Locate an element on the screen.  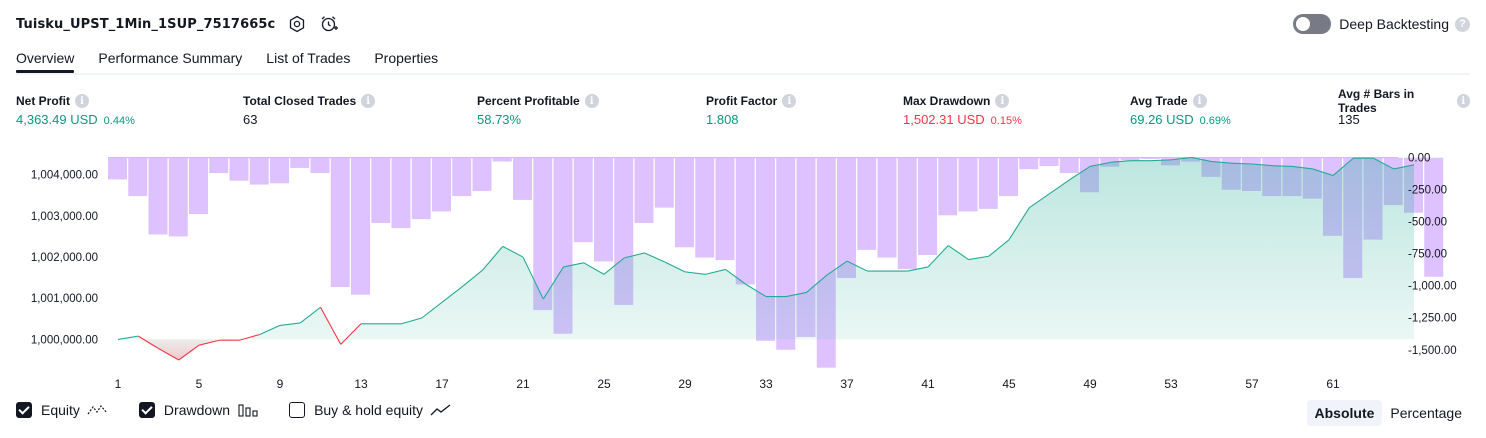
deep-backtesting-label: Deep Backtesting is located at coordinates (1394, 24).